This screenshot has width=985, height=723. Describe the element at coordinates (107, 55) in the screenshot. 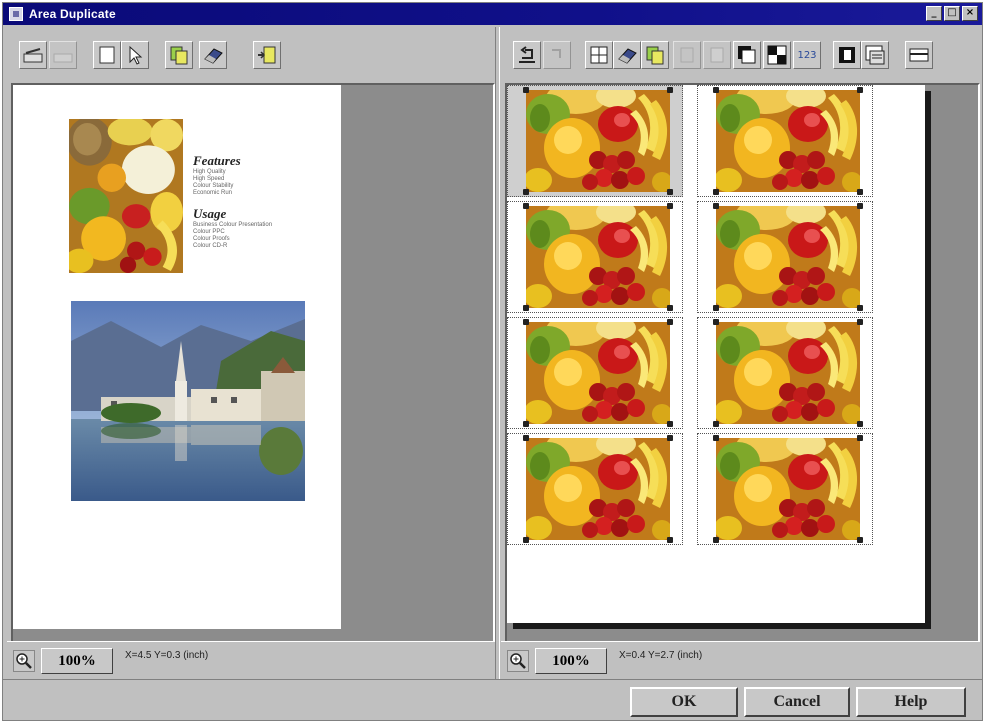

I see `page-button` at that location.